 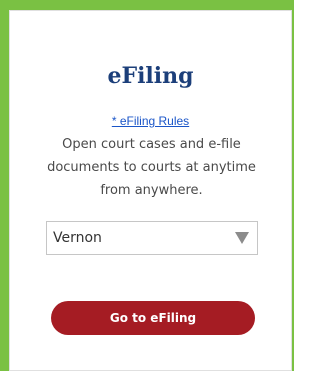 I want to click on dropdown-arrow-icon, so click(x=242, y=238).